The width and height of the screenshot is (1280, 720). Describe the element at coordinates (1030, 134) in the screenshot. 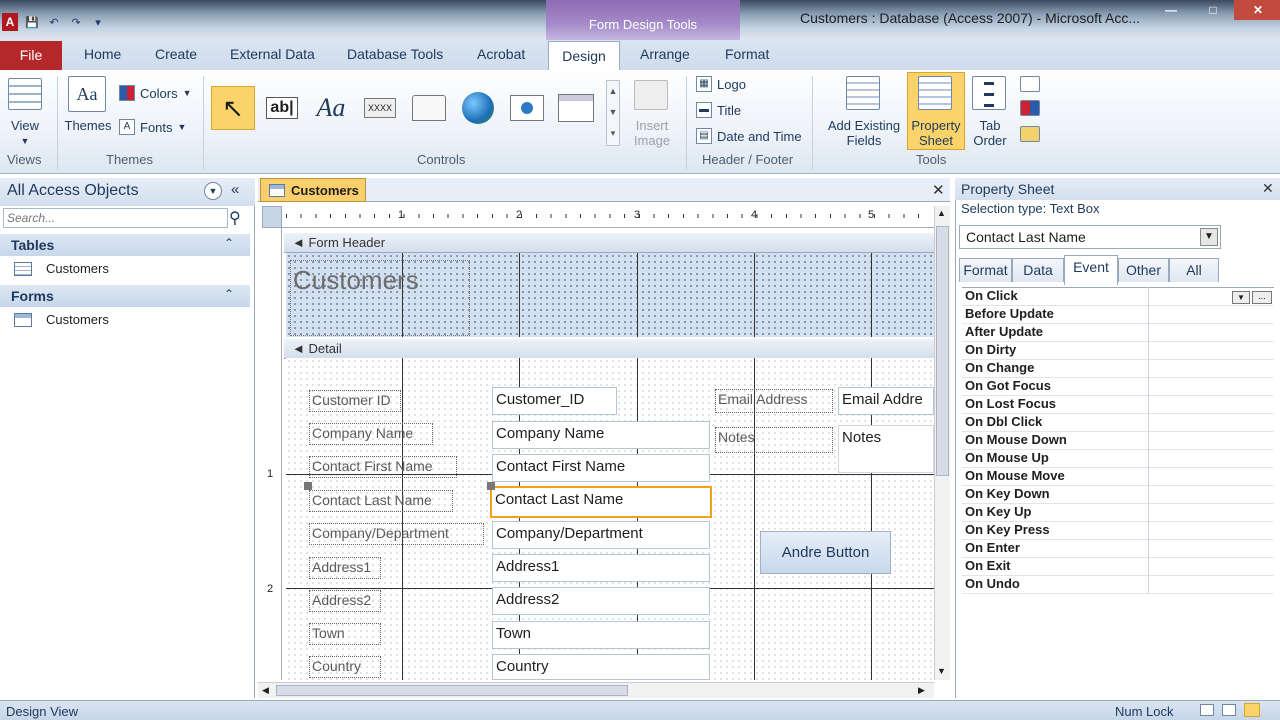

I see `convert-macros-icon` at that location.